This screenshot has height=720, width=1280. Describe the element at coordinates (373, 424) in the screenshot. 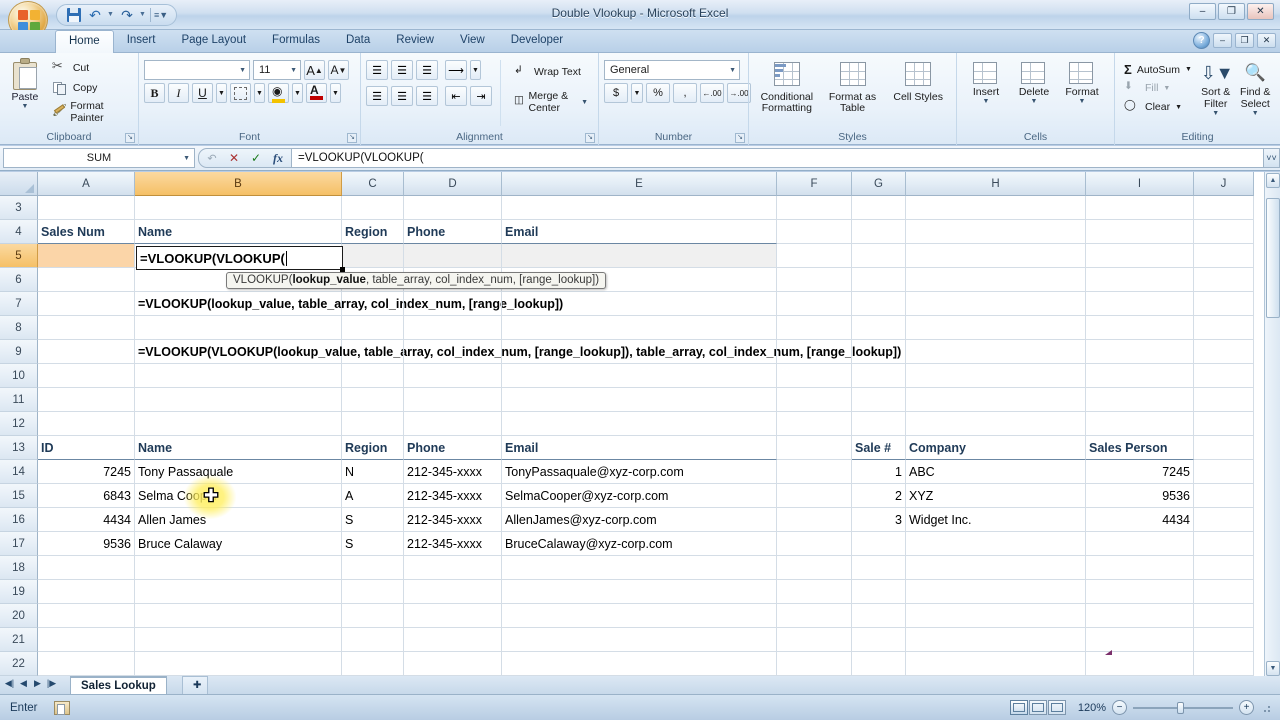

I see `cell-C12` at that location.